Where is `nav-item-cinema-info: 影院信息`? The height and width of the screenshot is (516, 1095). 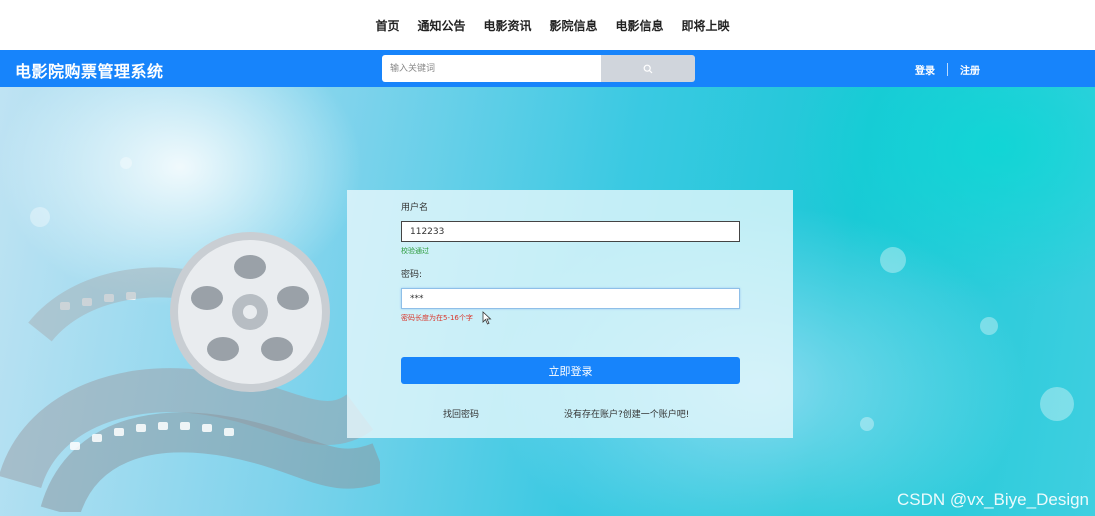 nav-item-cinema-info: 影院信息 is located at coordinates (574, 25).